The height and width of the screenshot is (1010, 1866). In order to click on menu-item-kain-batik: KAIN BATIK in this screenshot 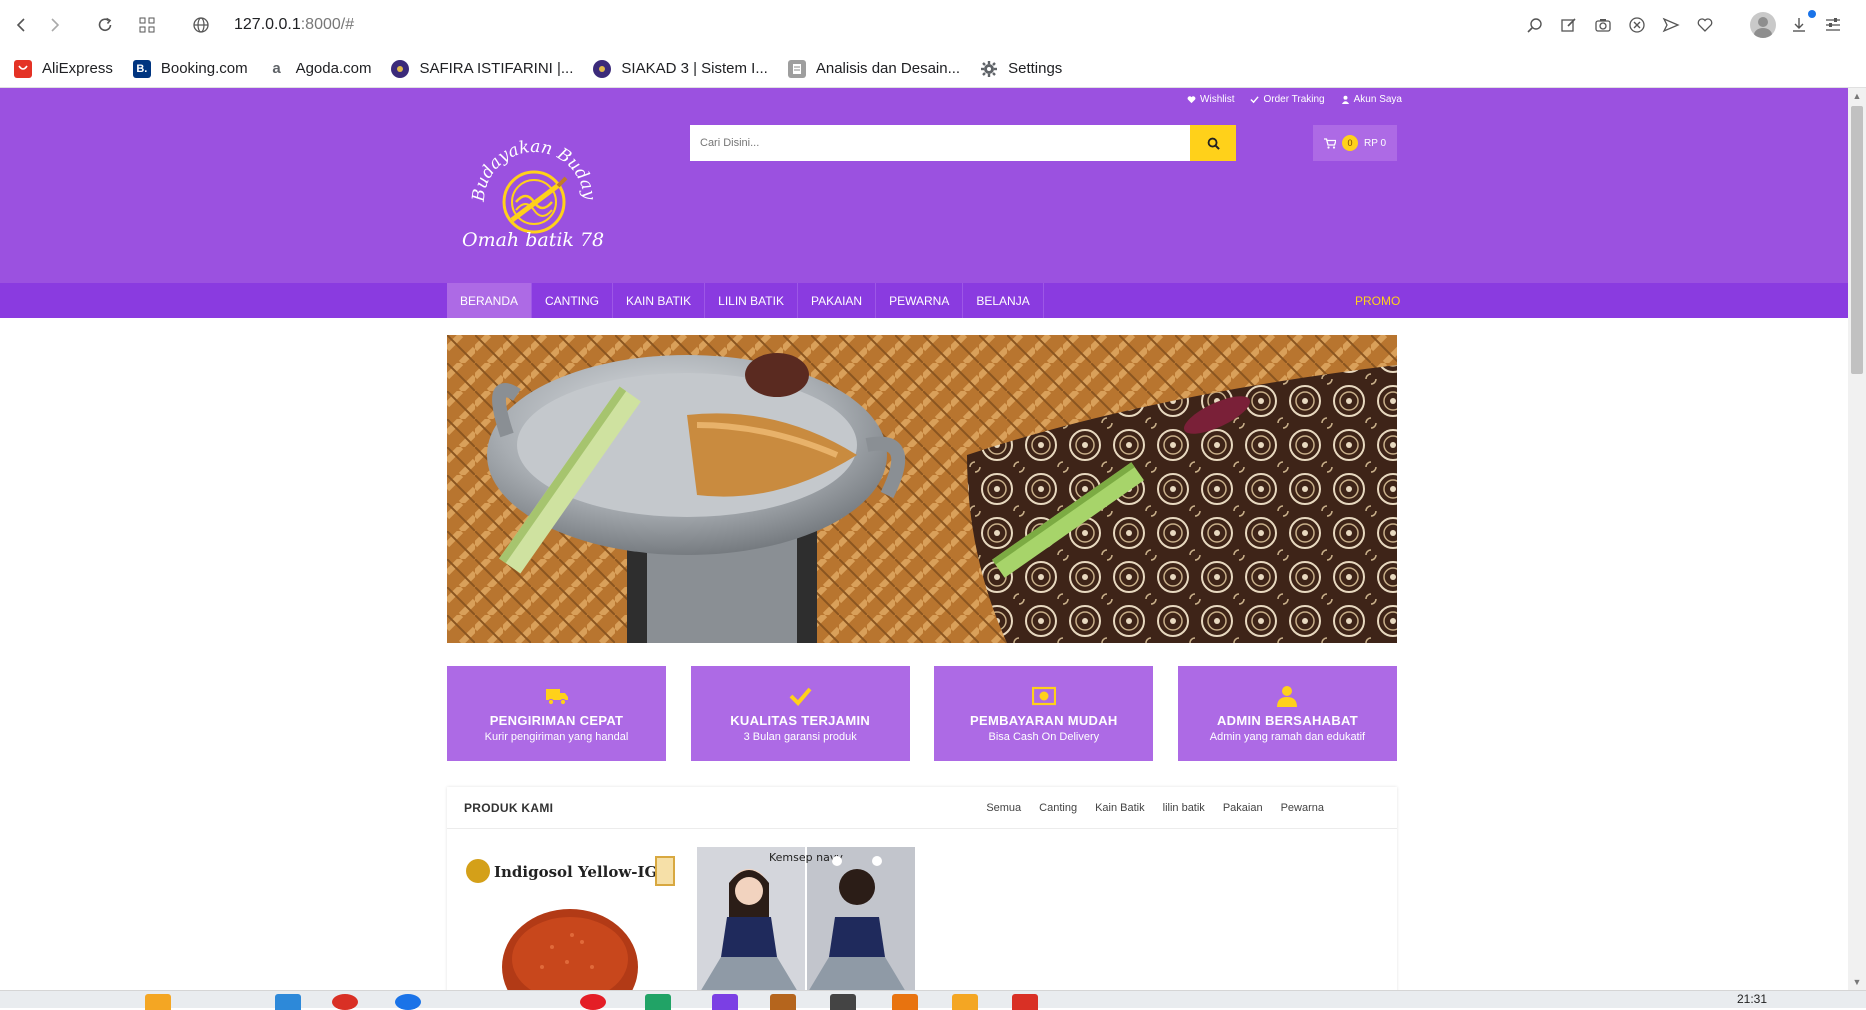, I will do `click(659, 300)`.